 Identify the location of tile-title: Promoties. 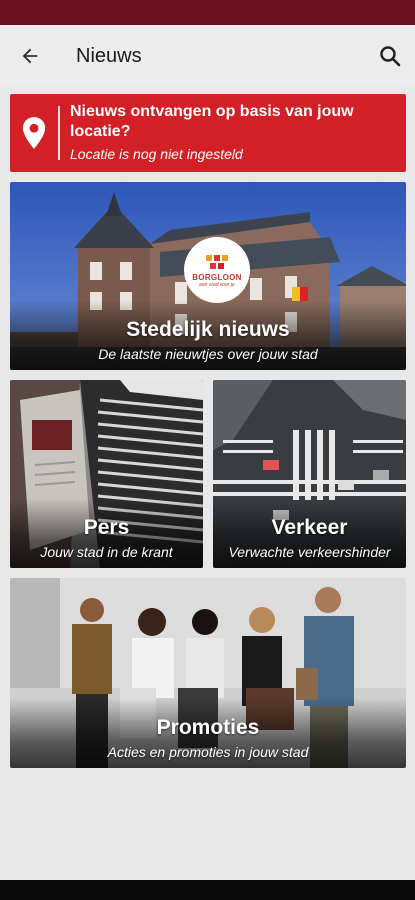
(208, 727).